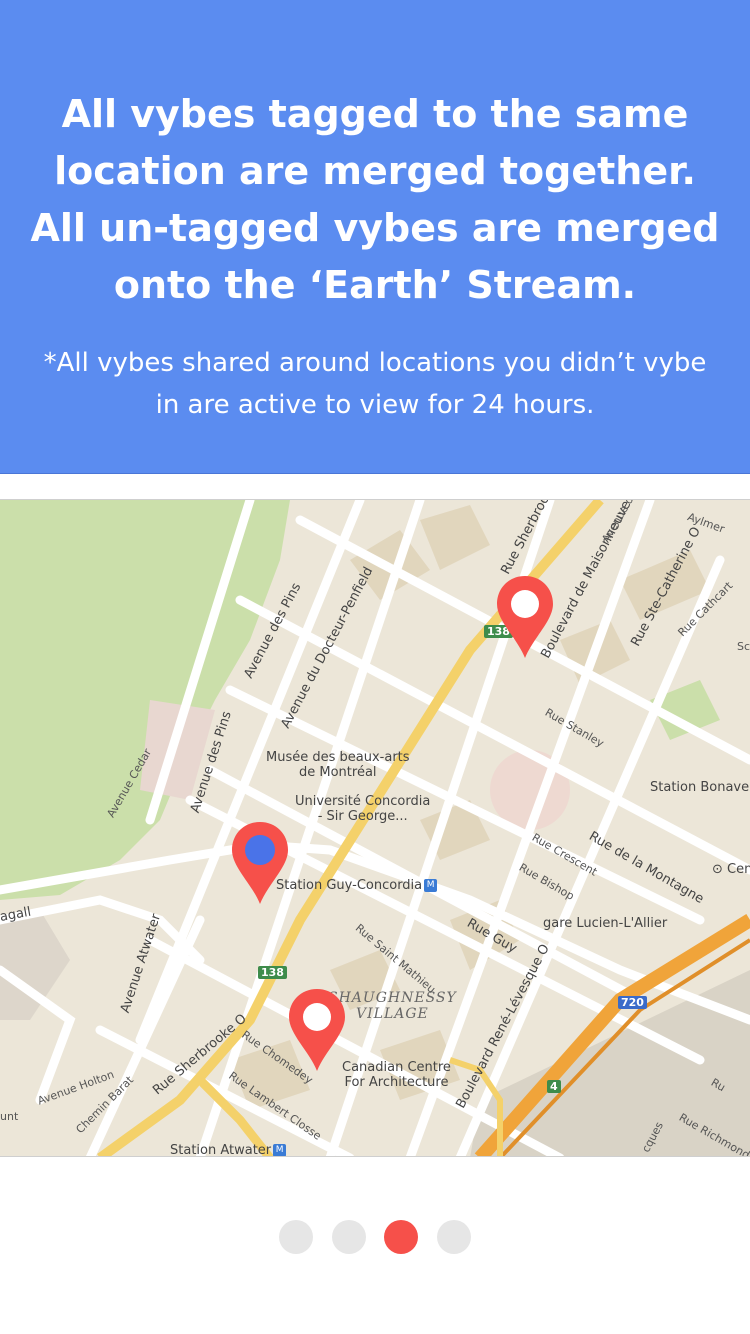  Describe the element at coordinates (338, 765) in the screenshot. I see `label-musee: Musée des beaux-arts de Montréal` at that location.